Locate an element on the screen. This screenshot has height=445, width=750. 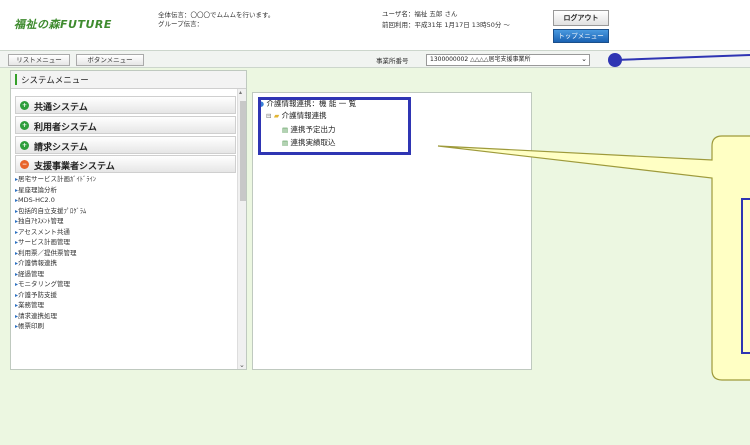
callout-inner-box is located at coordinates (745, 276).